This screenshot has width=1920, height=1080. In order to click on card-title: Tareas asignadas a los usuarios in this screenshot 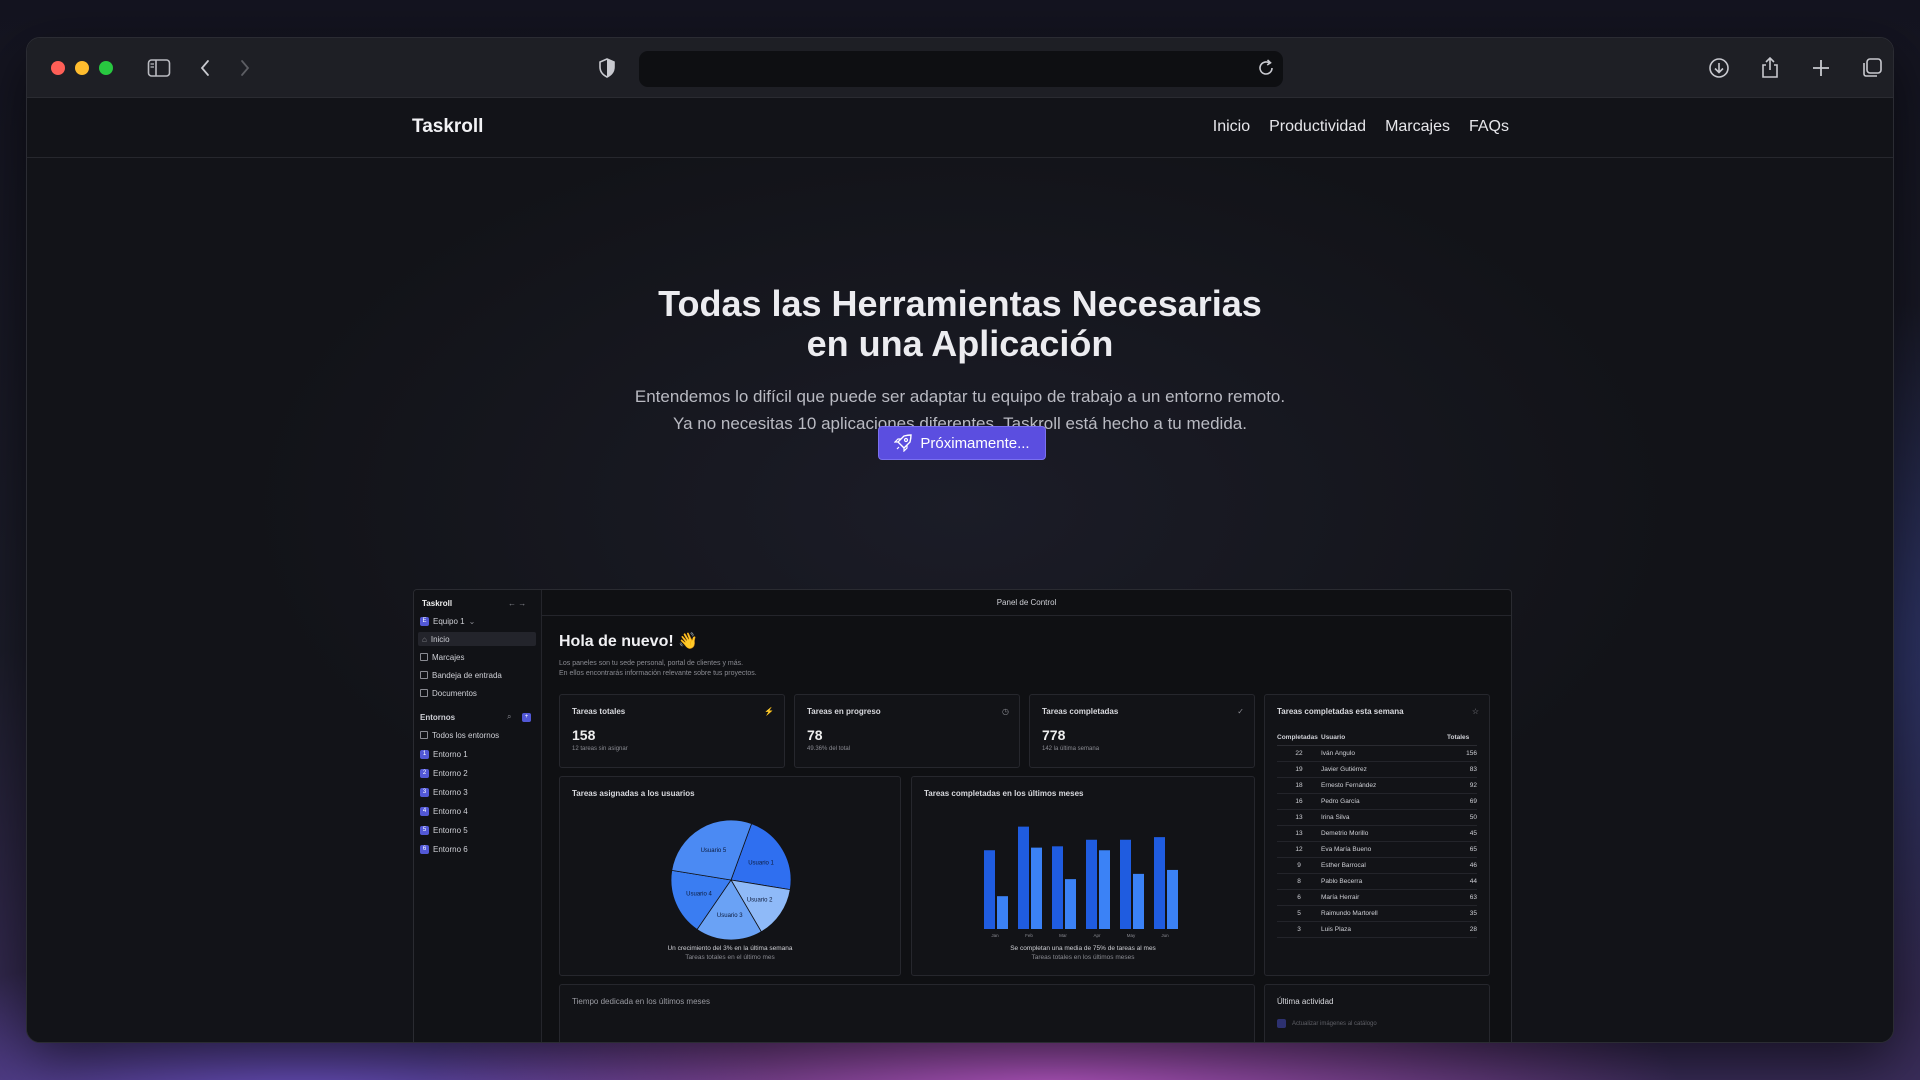, I will do `click(633, 793)`.